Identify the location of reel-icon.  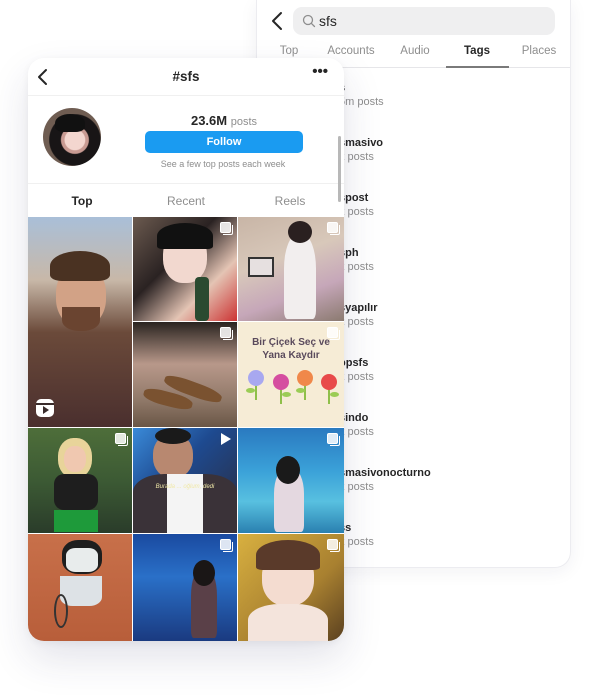
(45, 408).